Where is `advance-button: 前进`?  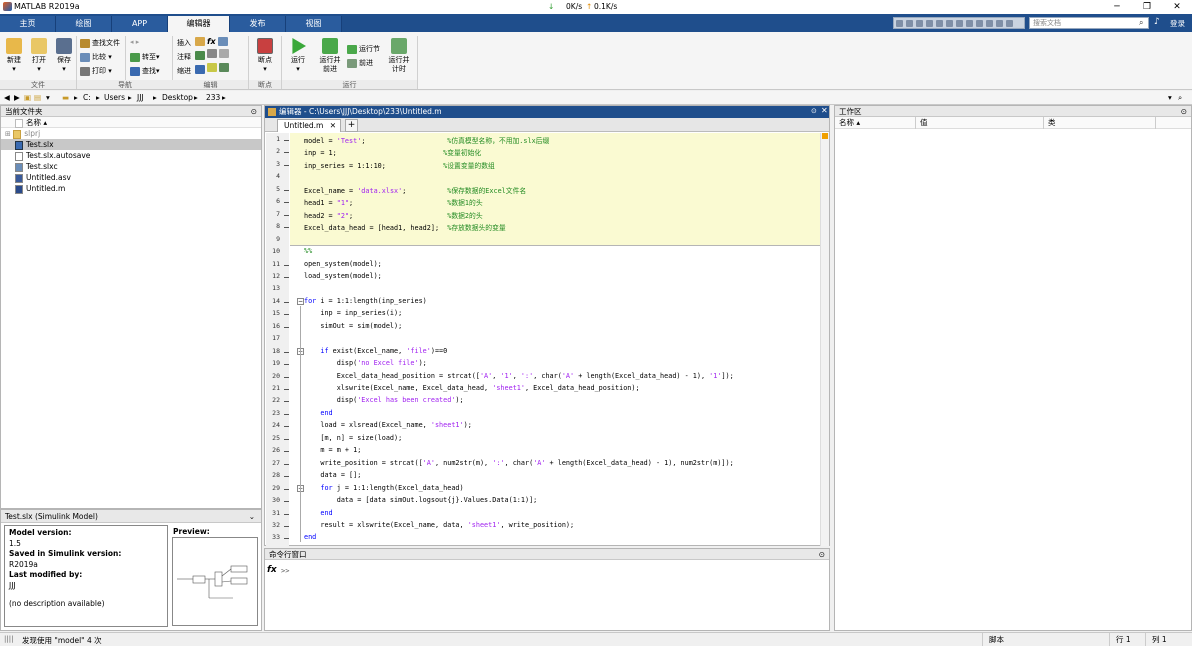
advance-button: 前进 is located at coordinates (360, 63).